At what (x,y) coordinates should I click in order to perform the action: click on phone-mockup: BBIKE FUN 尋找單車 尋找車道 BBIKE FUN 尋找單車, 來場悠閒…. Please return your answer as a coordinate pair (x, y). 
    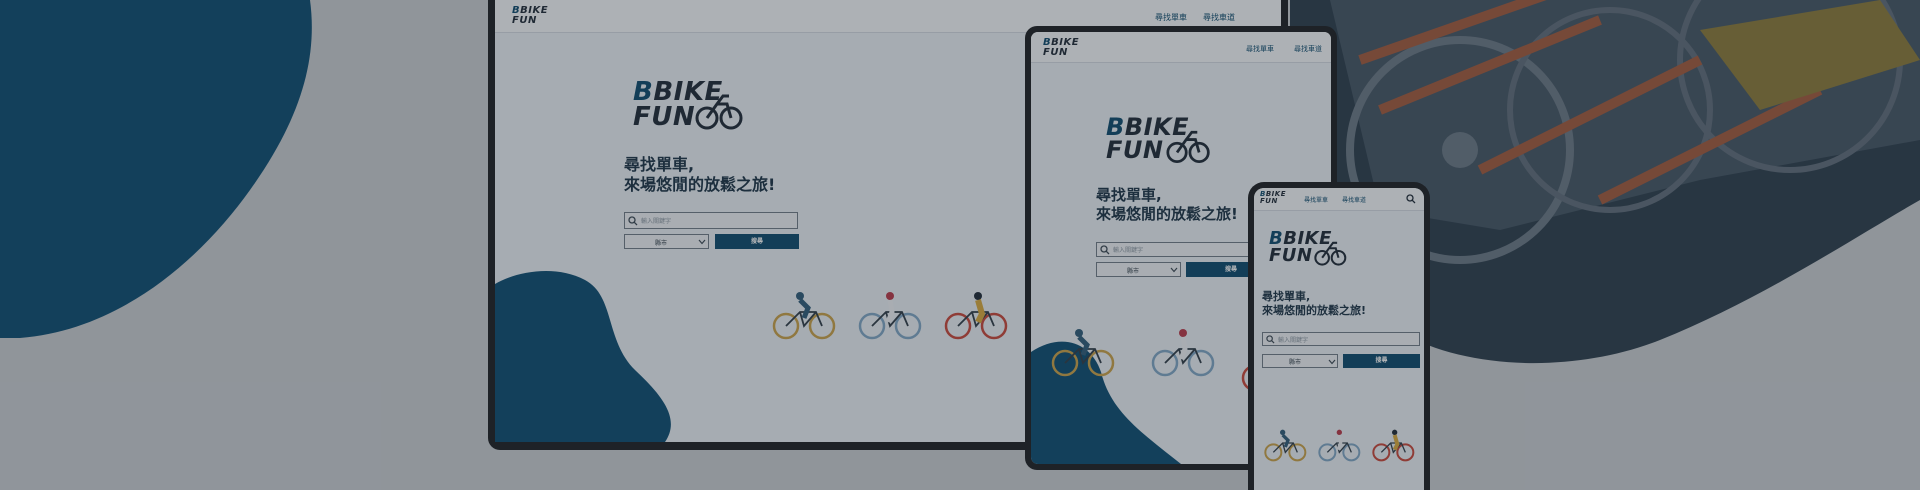
    Looking at the image, I should click on (1339, 336).